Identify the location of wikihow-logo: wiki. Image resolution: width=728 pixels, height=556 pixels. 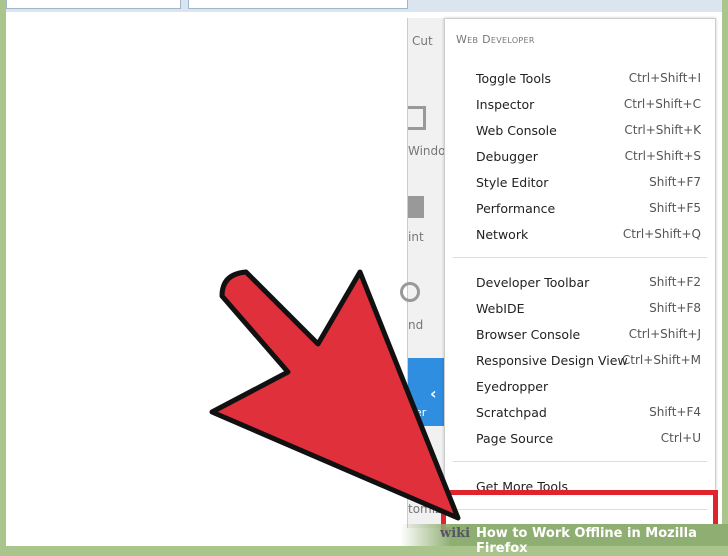
(455, 533).